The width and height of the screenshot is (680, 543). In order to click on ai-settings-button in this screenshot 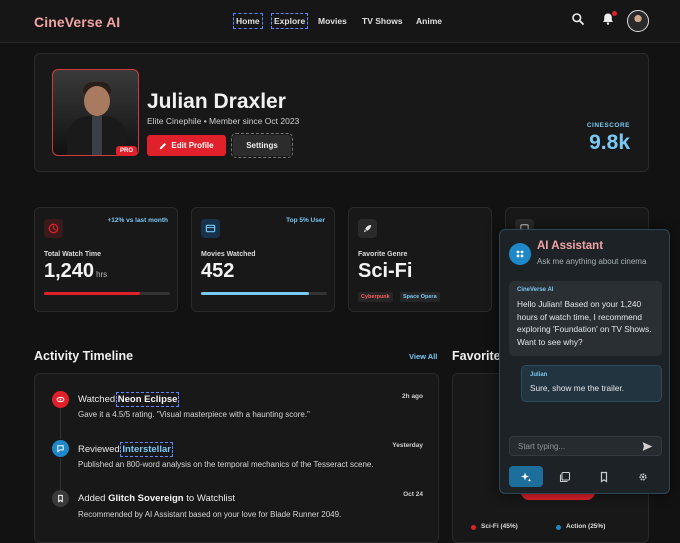, I will do `click(643, 476)`.